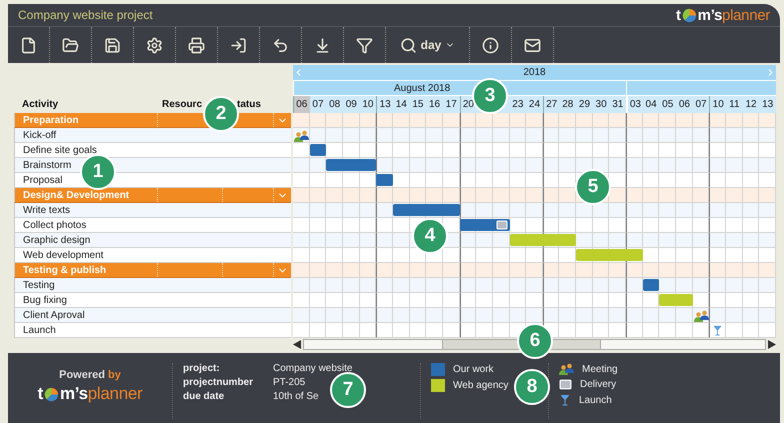 This screenshot has height=423, width=784. What do you see at coordinates (65, 270) in the screenshot?
I see `group-name: Testing & publish` at bounding box center [65, 270].